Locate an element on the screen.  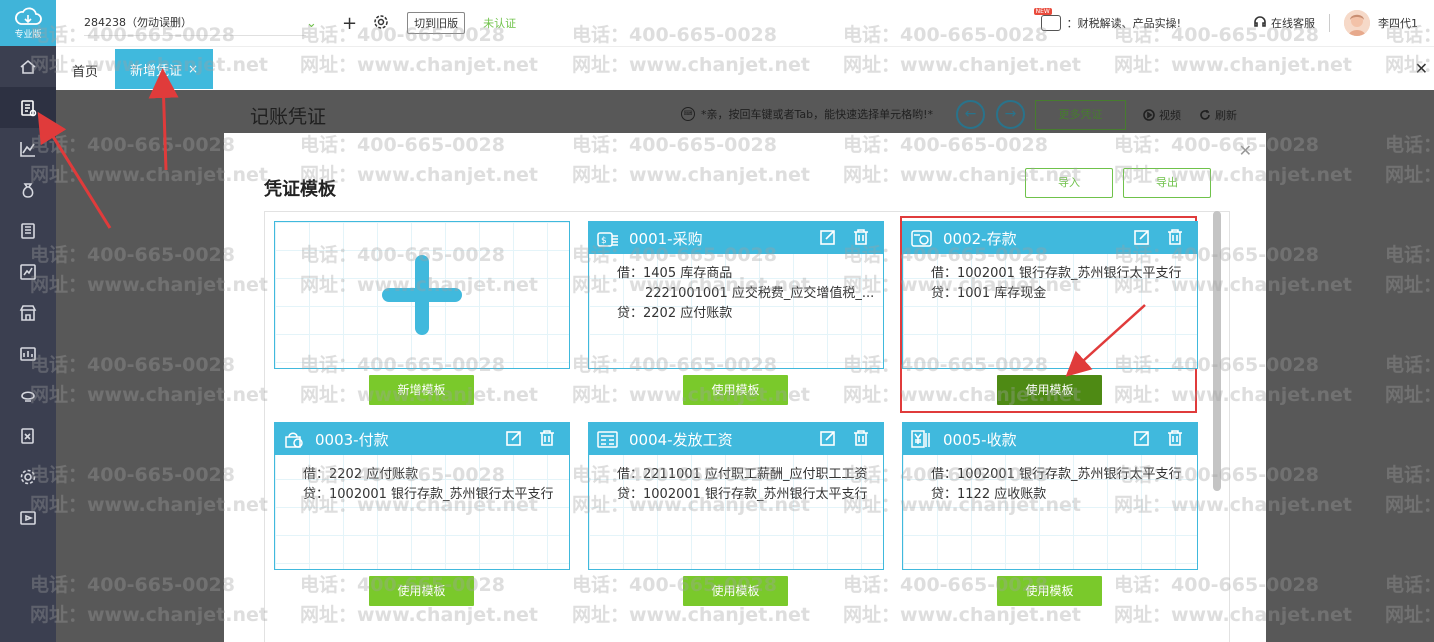
home-icon is located at coordinates (28, 66).